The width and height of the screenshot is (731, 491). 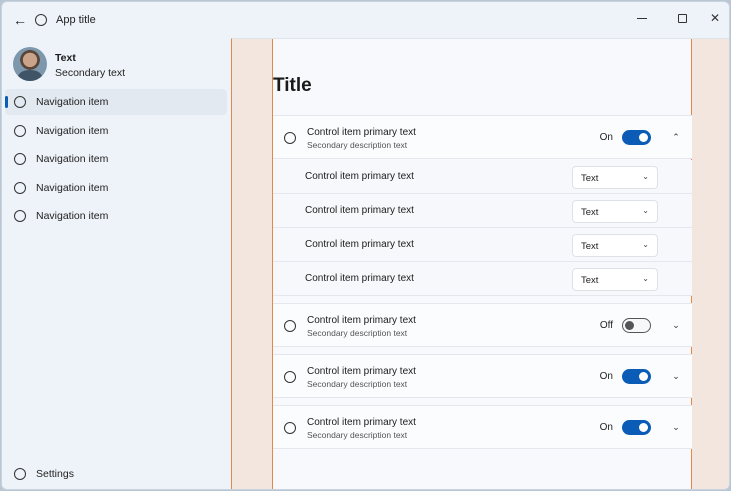 I want to click on expanded-subrow-2: Control item primary text Text ⌄, so click(x=482, y=211).